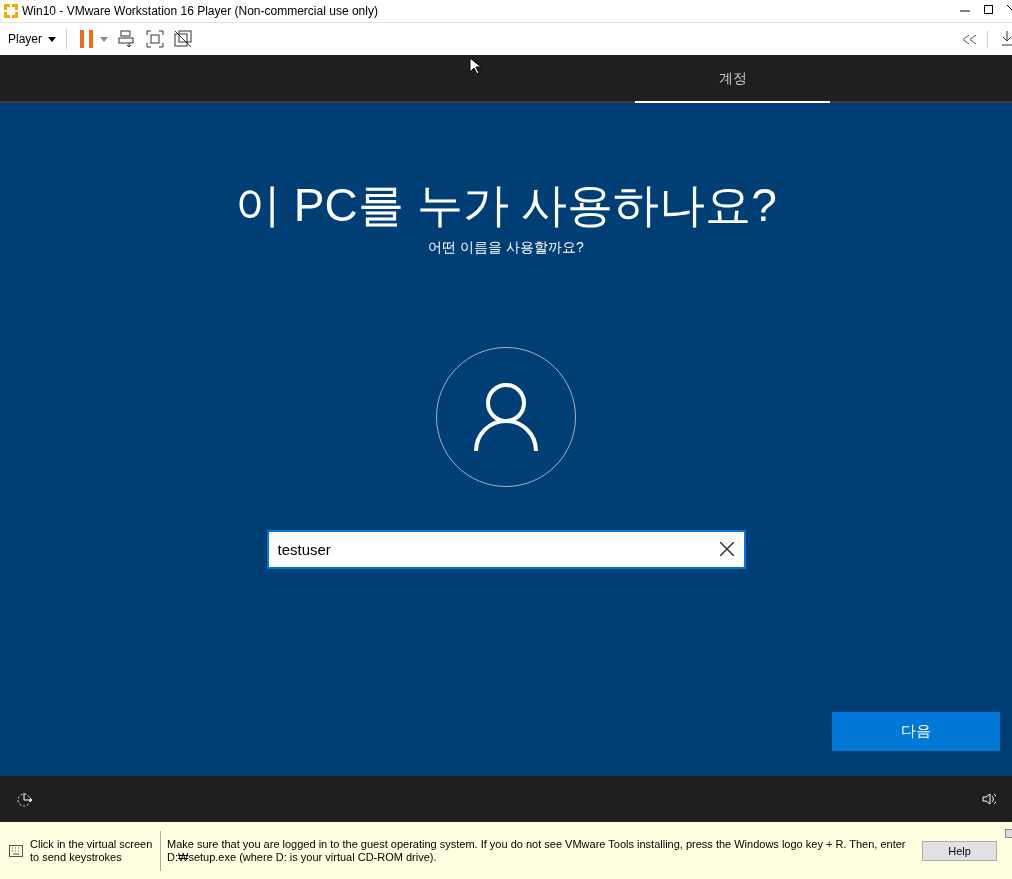 This screenshot has width=1012, height=879. I want to click on speaker-icon, so click(989, 799).